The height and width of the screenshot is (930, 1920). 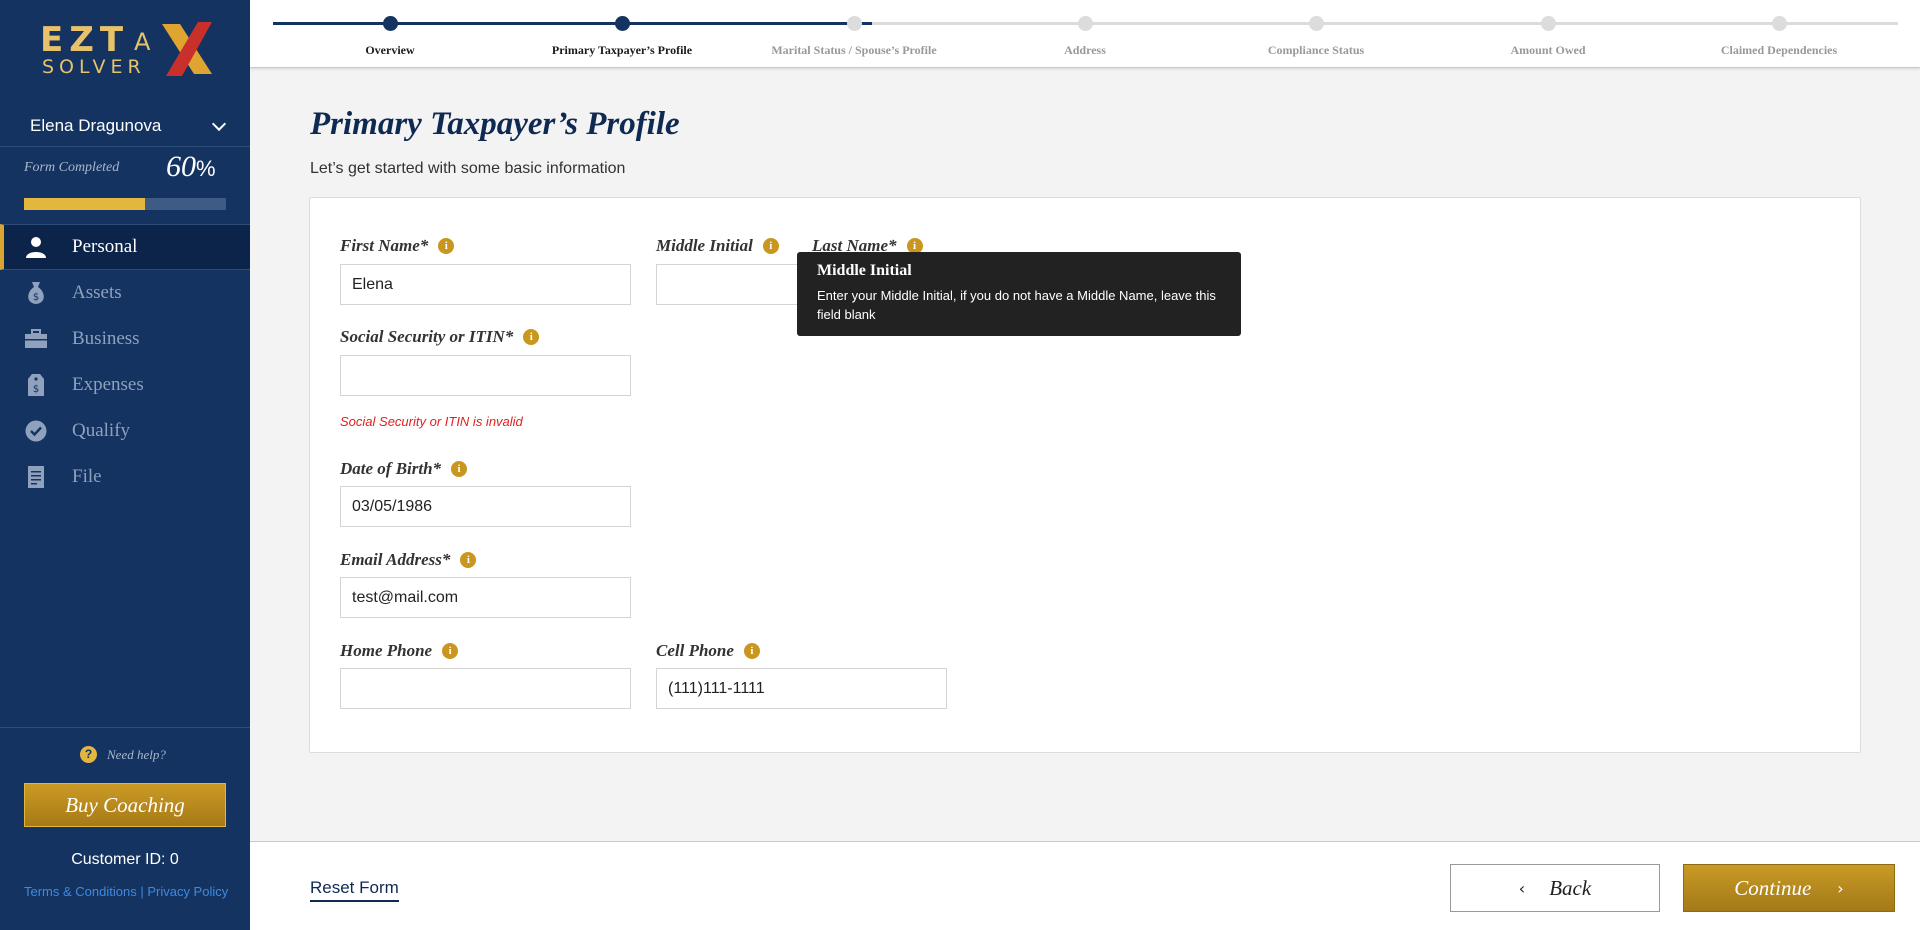 What do you see at coordinates (1570, 887) in the screenshot?
I see `back-label: Back` at bounding box center [1570, 887].